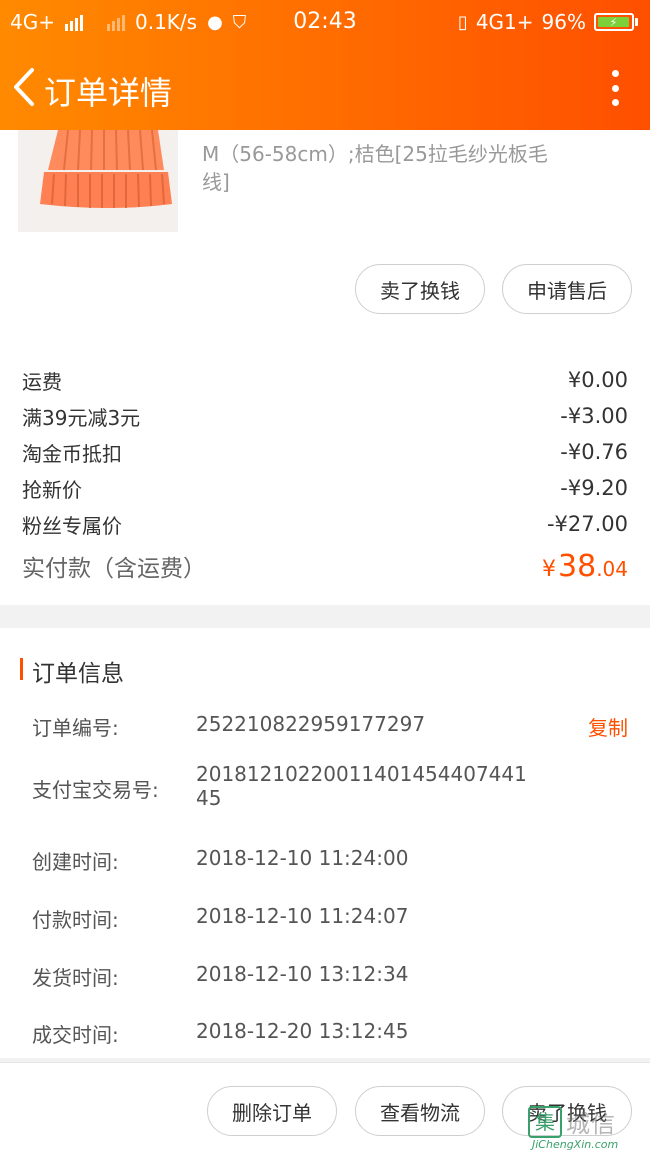 The height and width of the screenshot is (1155, 650). Describe the element at coordinates (587, 524) in the screenshot. I see `fee-value: -¥27.00` at that location.